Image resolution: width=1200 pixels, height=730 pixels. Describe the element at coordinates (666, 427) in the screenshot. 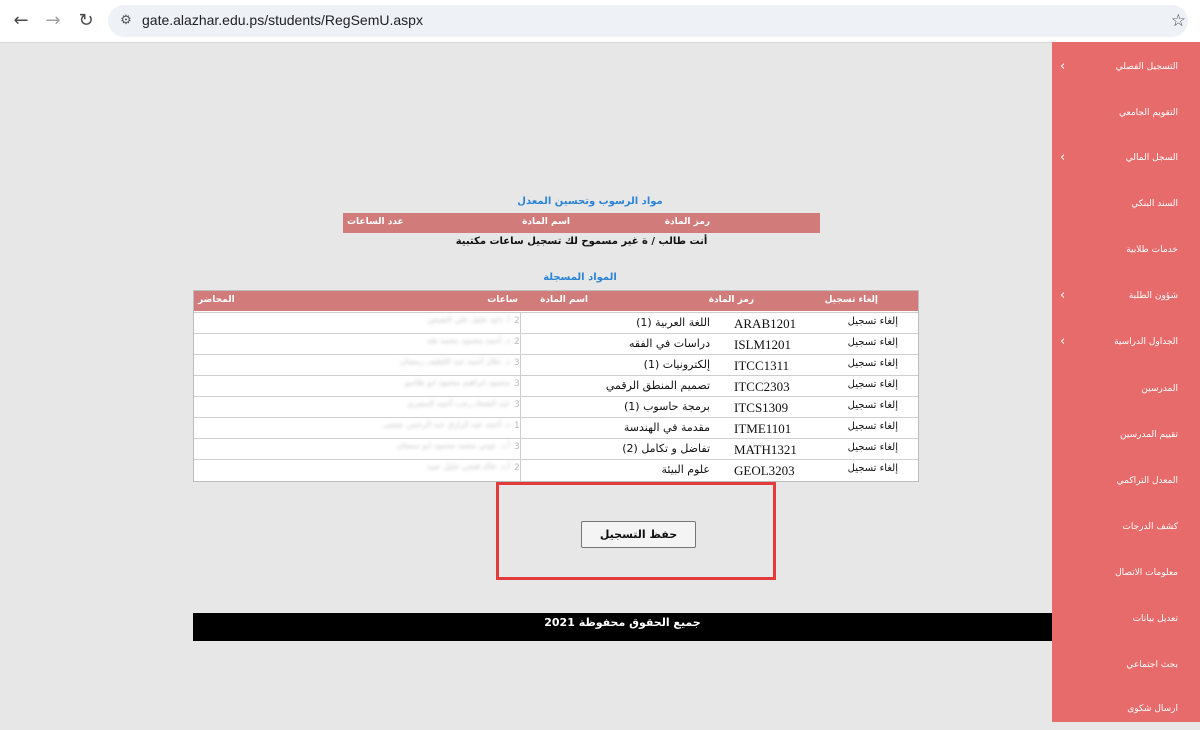

I see `course-name: مقدمة في الهندسة` at that location.